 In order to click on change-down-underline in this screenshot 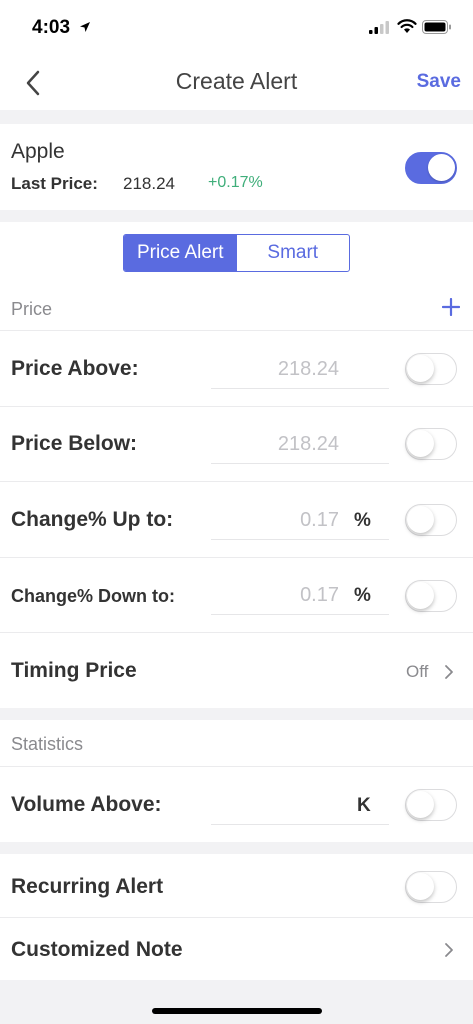, I will do `click(300, 614)`.